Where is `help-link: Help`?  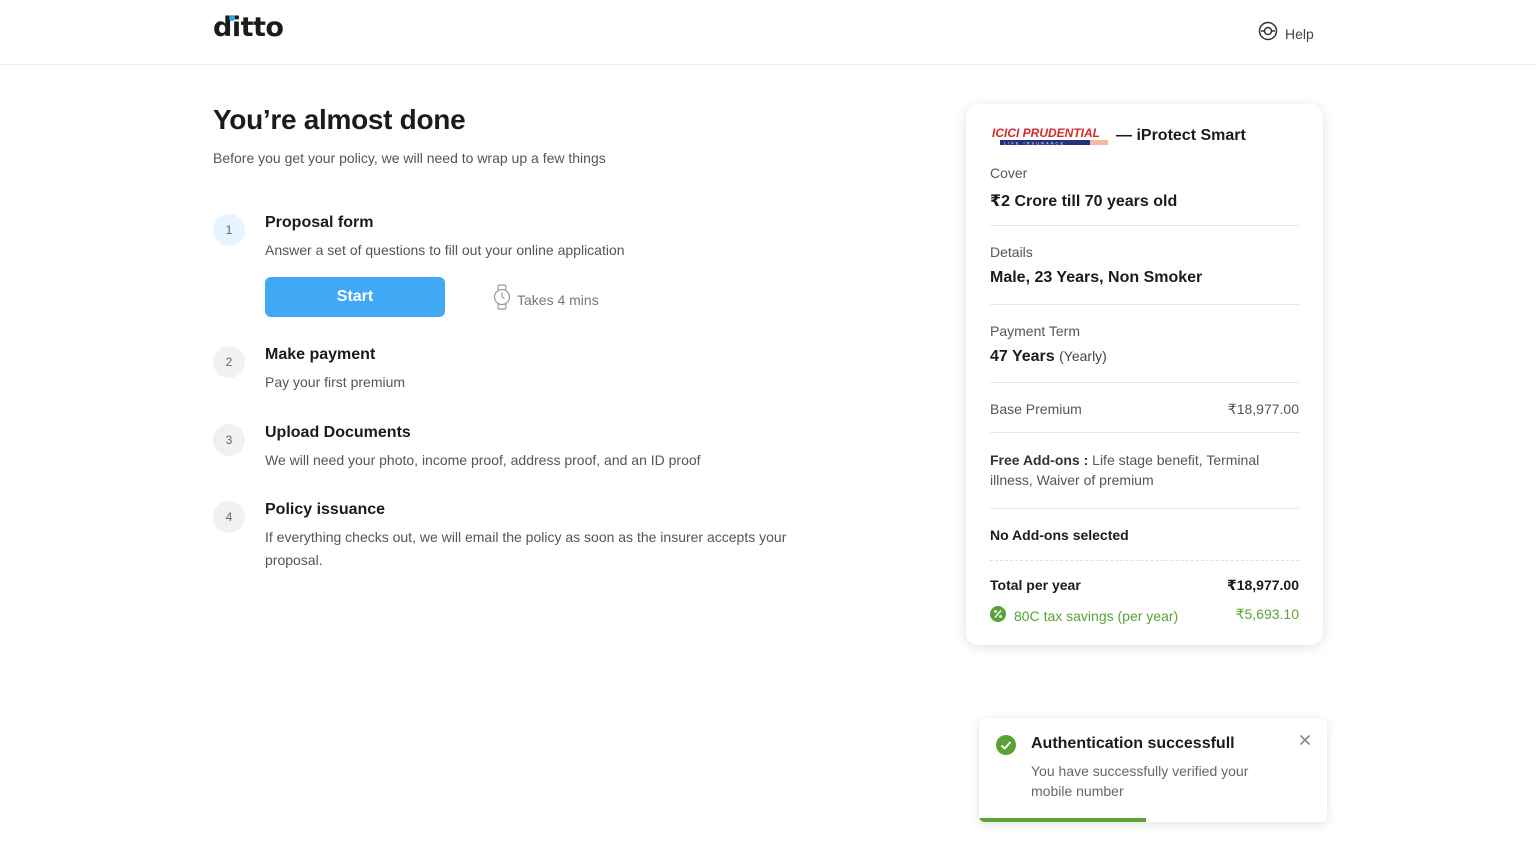 help-link: Help is located at coordinates (1286, 33).